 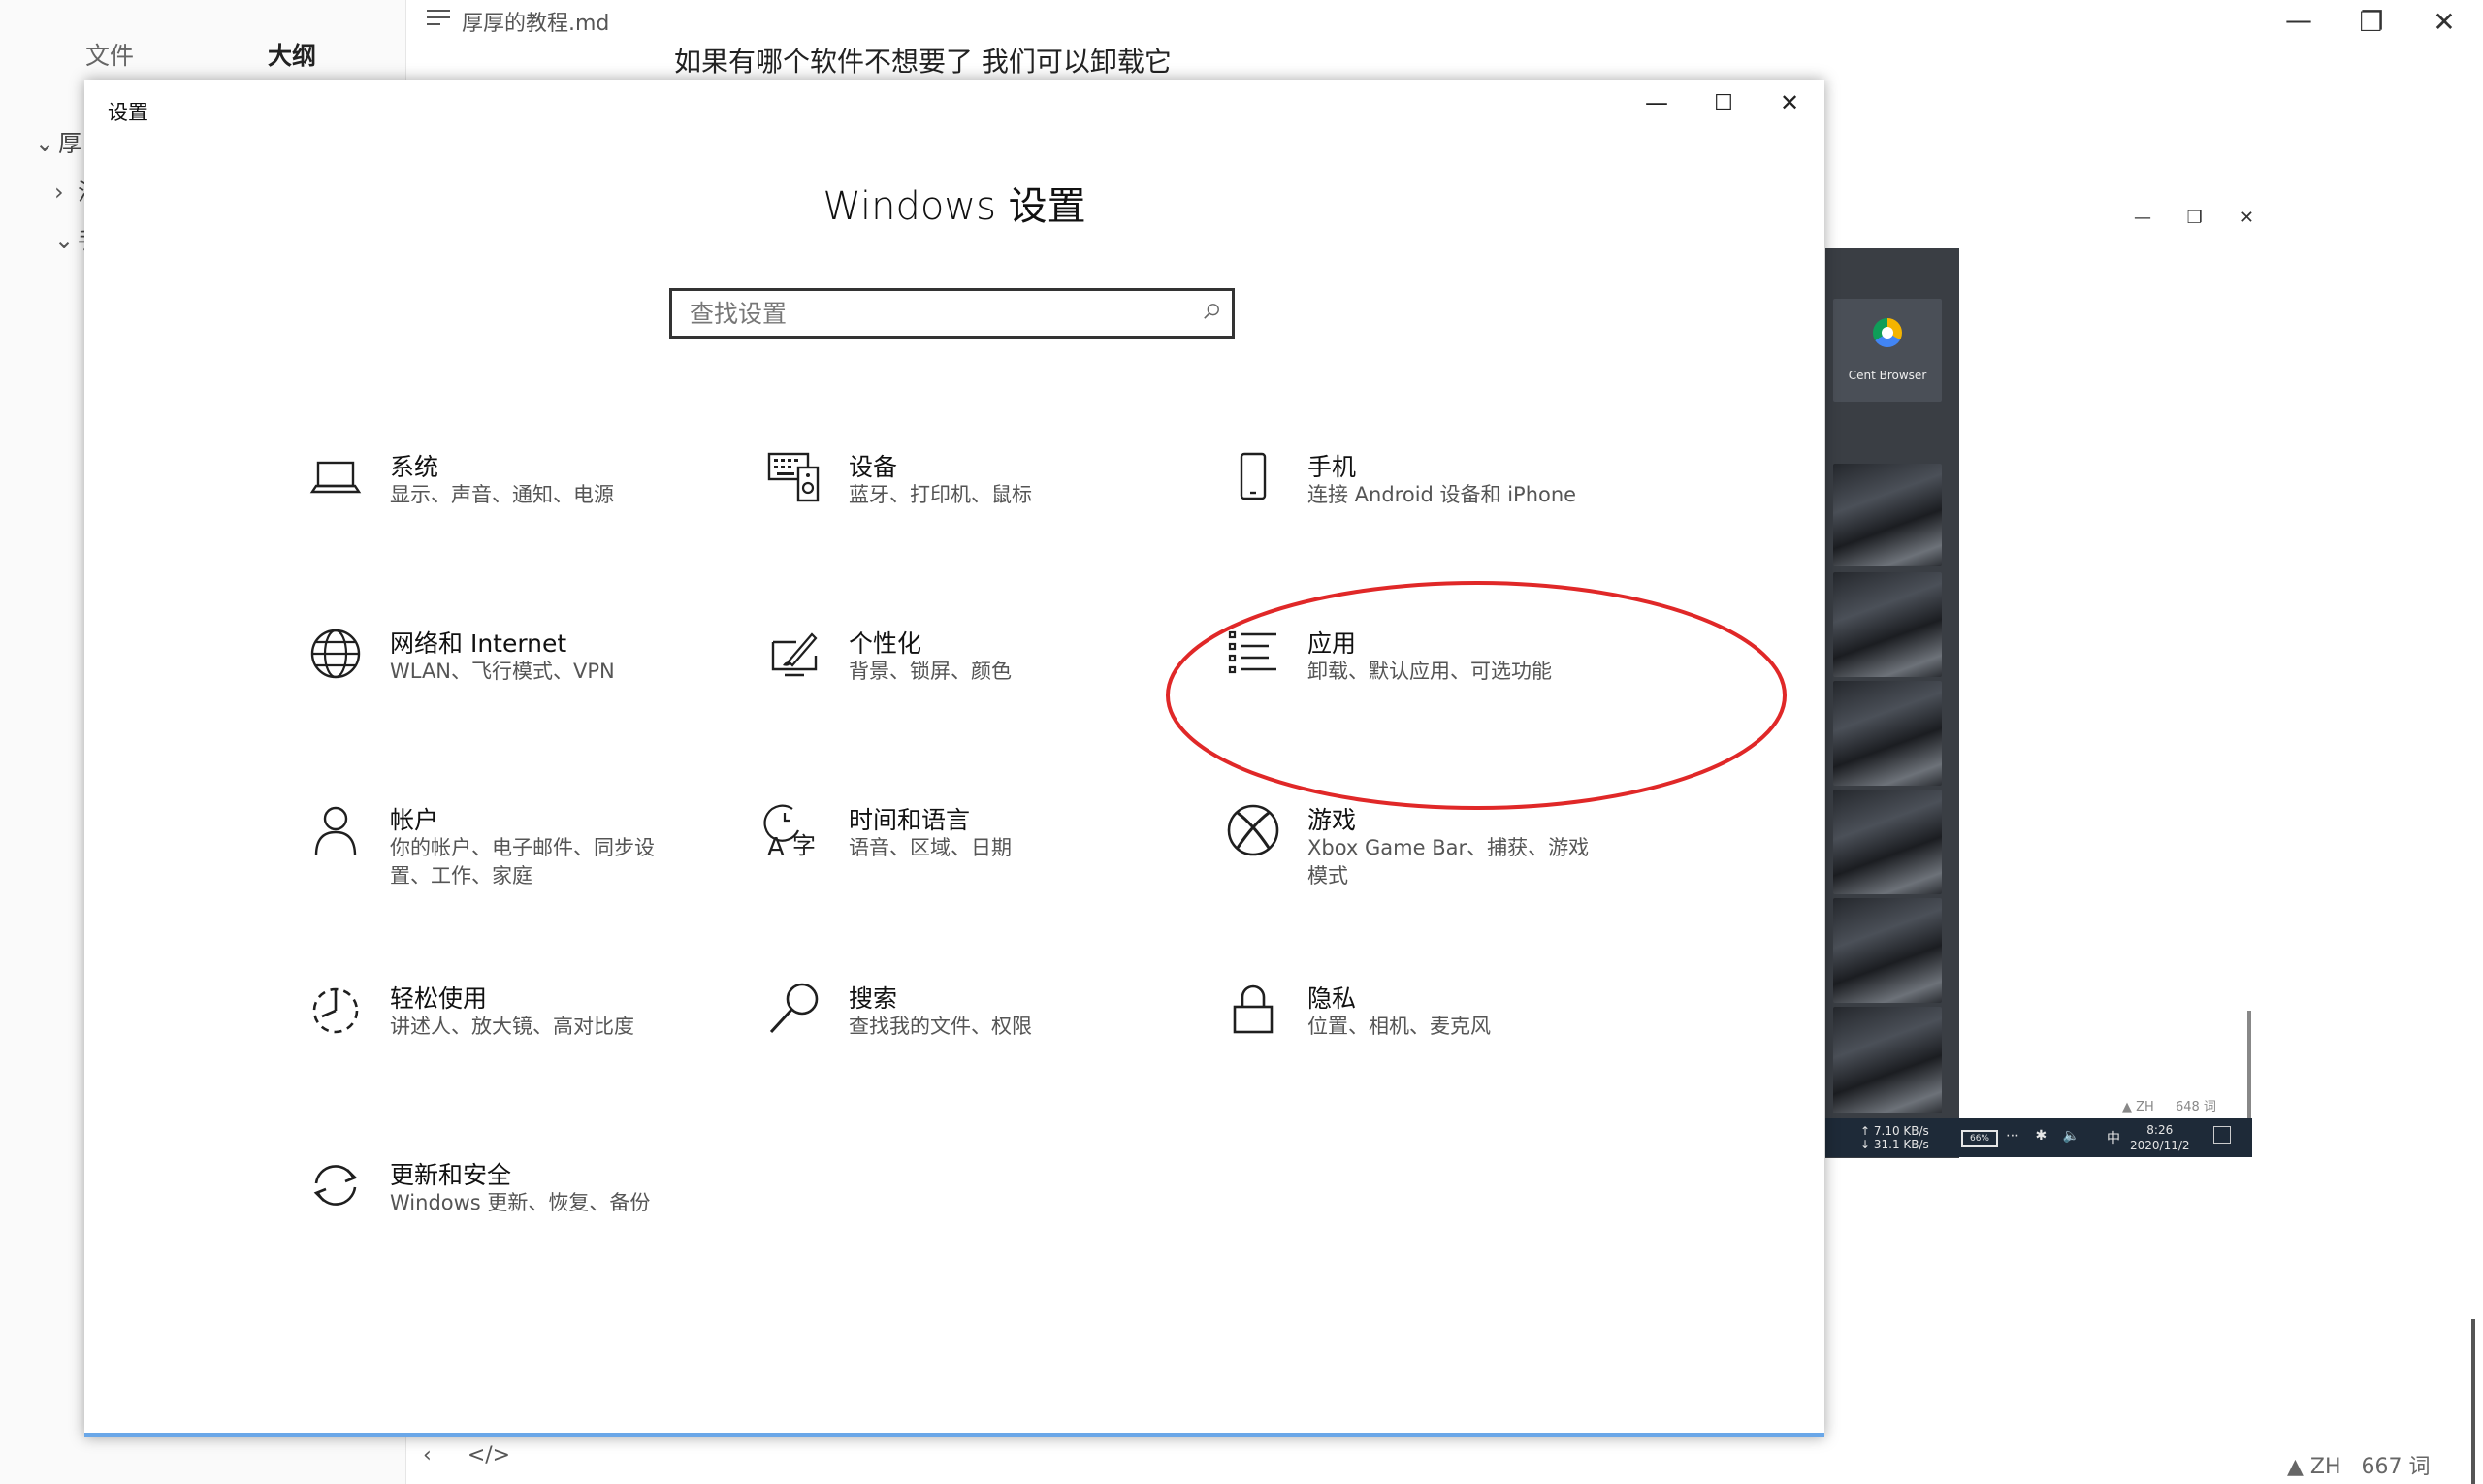 I want to click on mirror-warning-indicator: ▲ ZH, so click(x=2138, y=1107).